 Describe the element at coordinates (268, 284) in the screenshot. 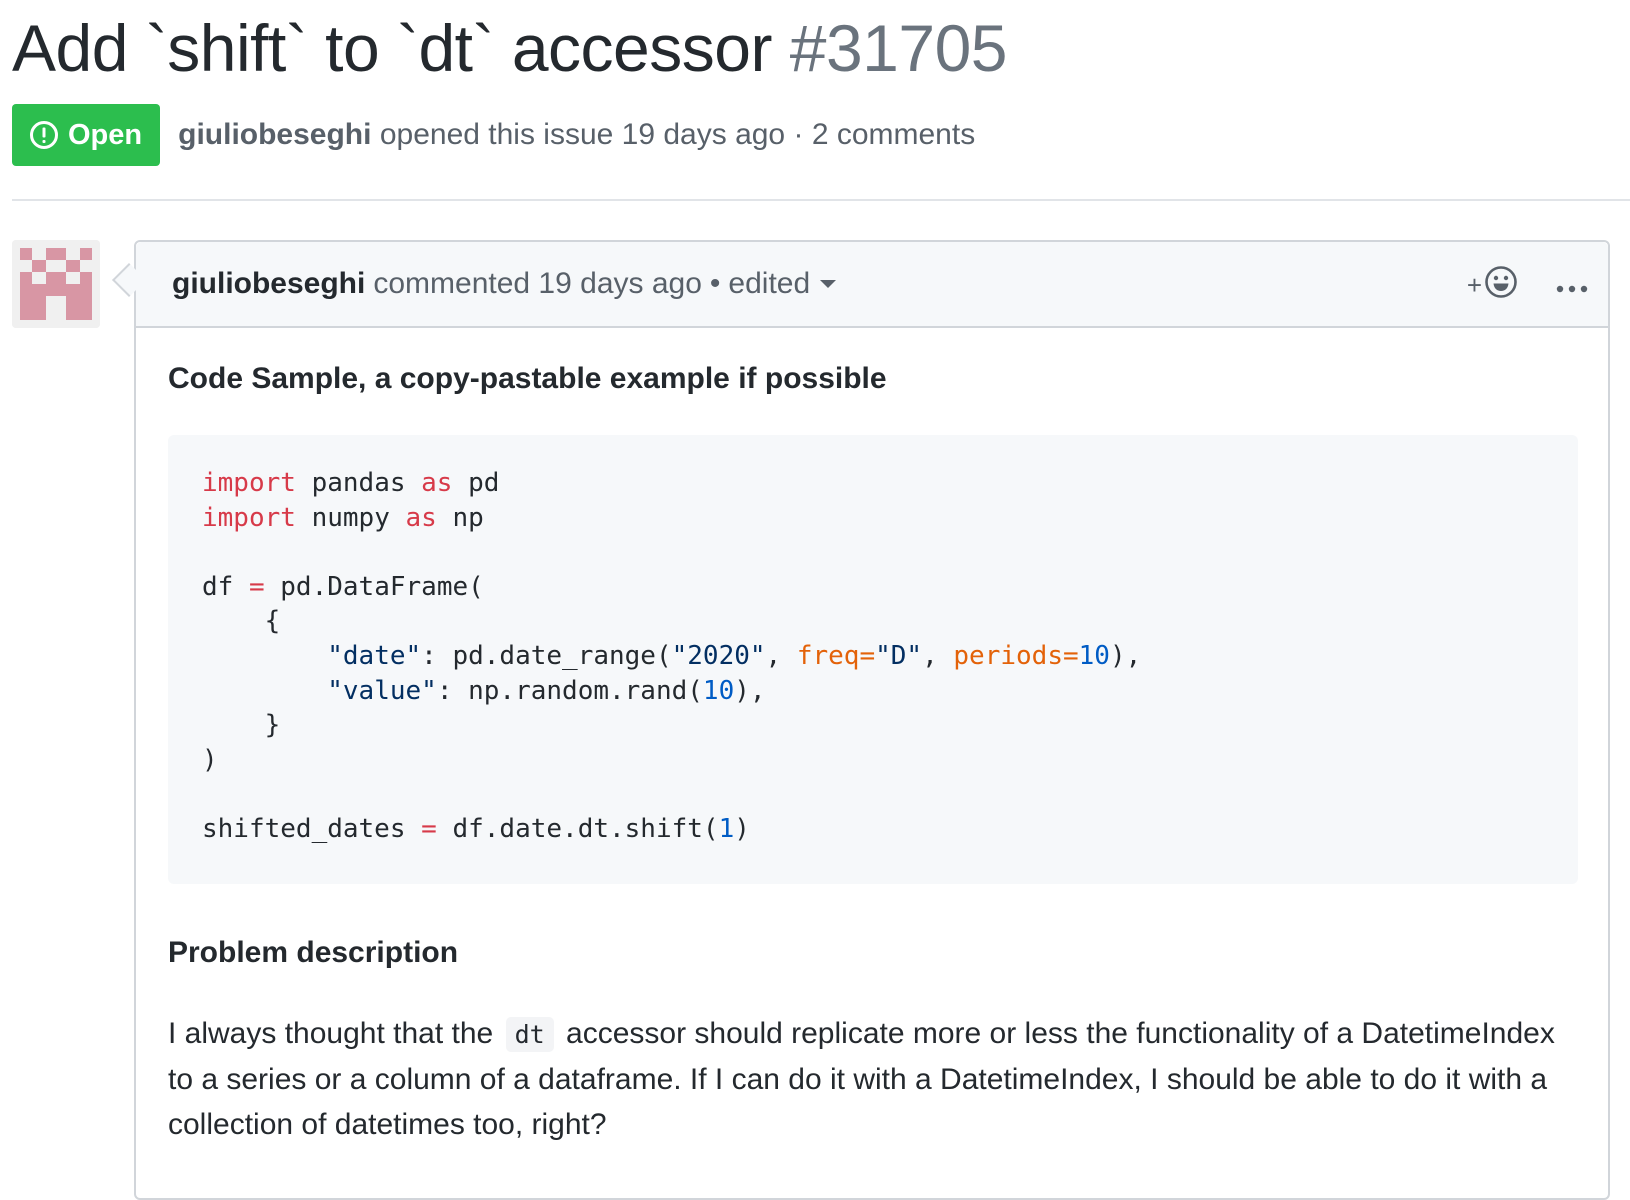

I see `comment-author-link: giuliobeseghi` at that location.